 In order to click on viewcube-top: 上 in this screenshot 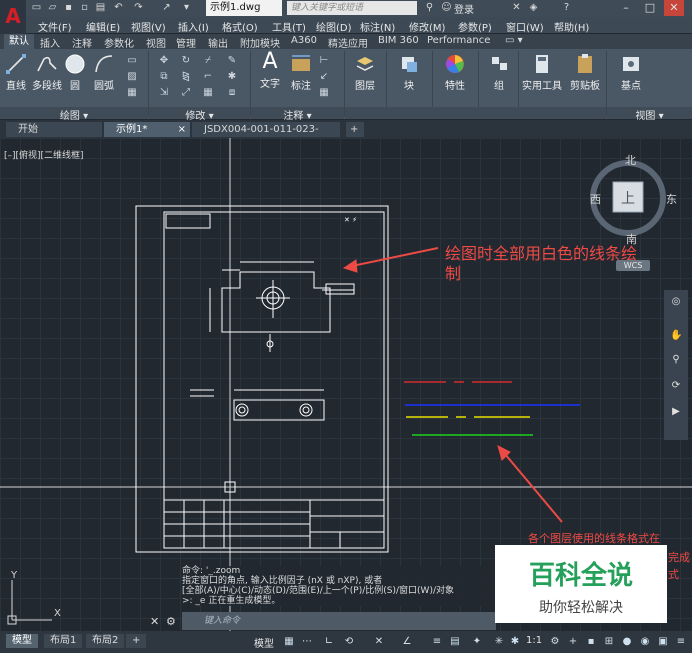, I will do `click(628, 198)`.